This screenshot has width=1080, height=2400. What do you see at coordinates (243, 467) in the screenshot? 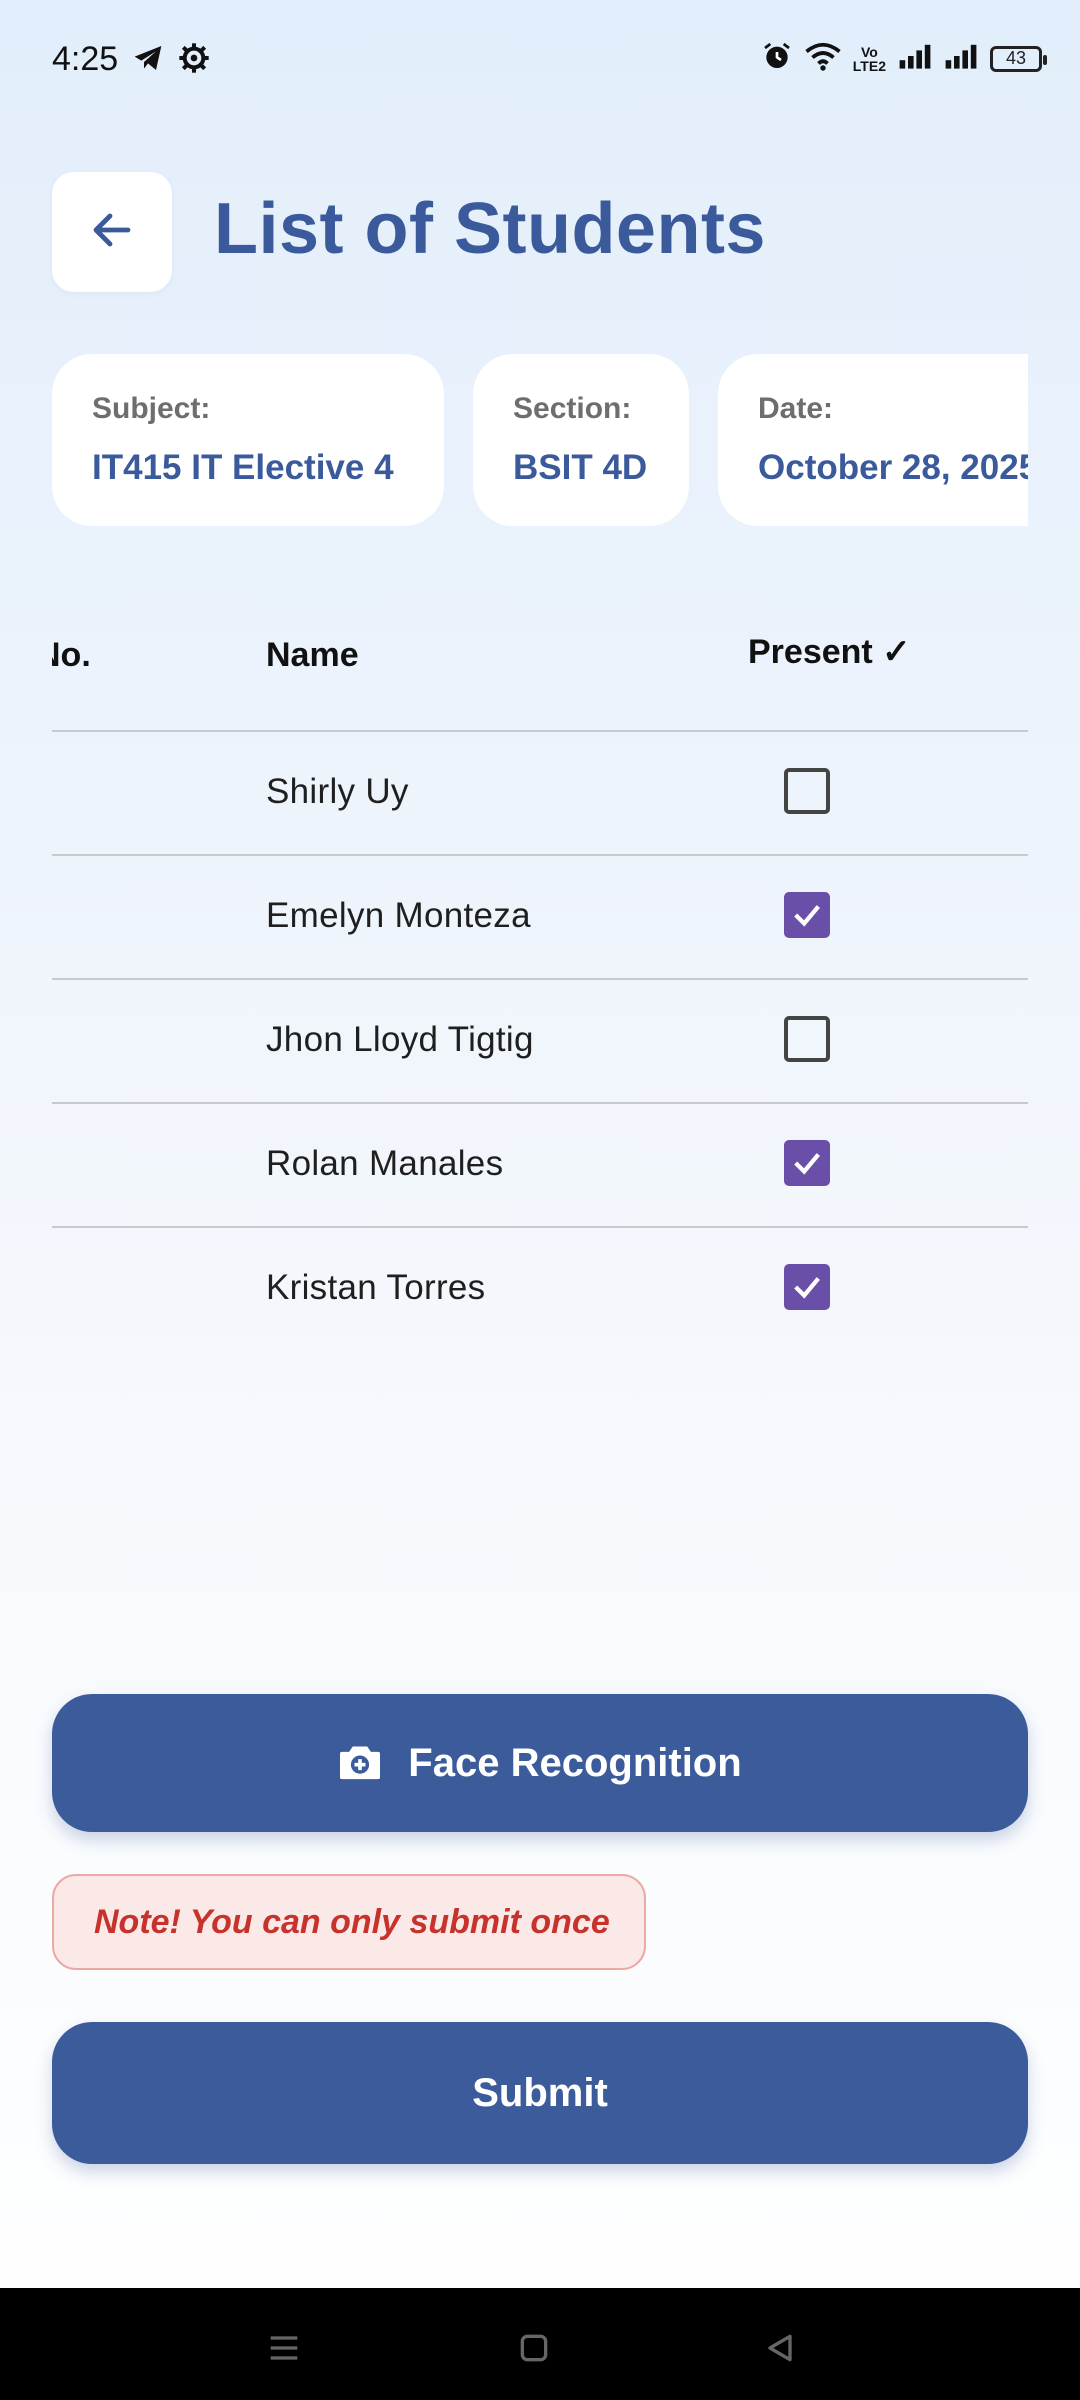
I see `subject-value: IT415 IT Elective 4` at bounding box center [243, 467].